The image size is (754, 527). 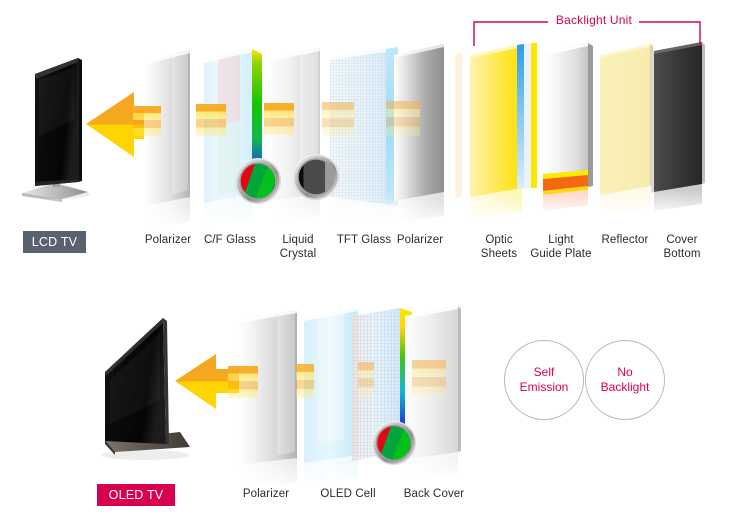 What do you see at coordinates (366, 136) in the screenshot?
I see `layer-tft-glass` at bounding box center [366, 136].